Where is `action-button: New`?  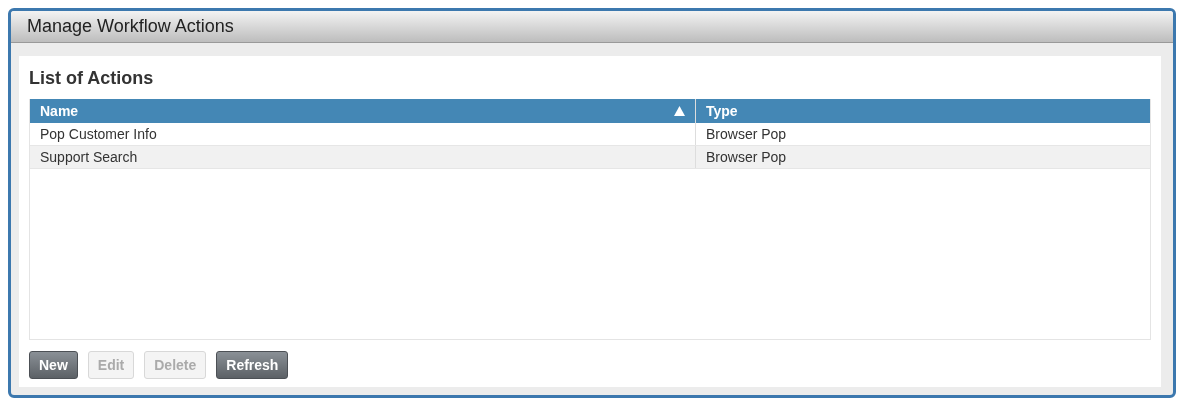 action-button: New is located at coordinates (53, 365).